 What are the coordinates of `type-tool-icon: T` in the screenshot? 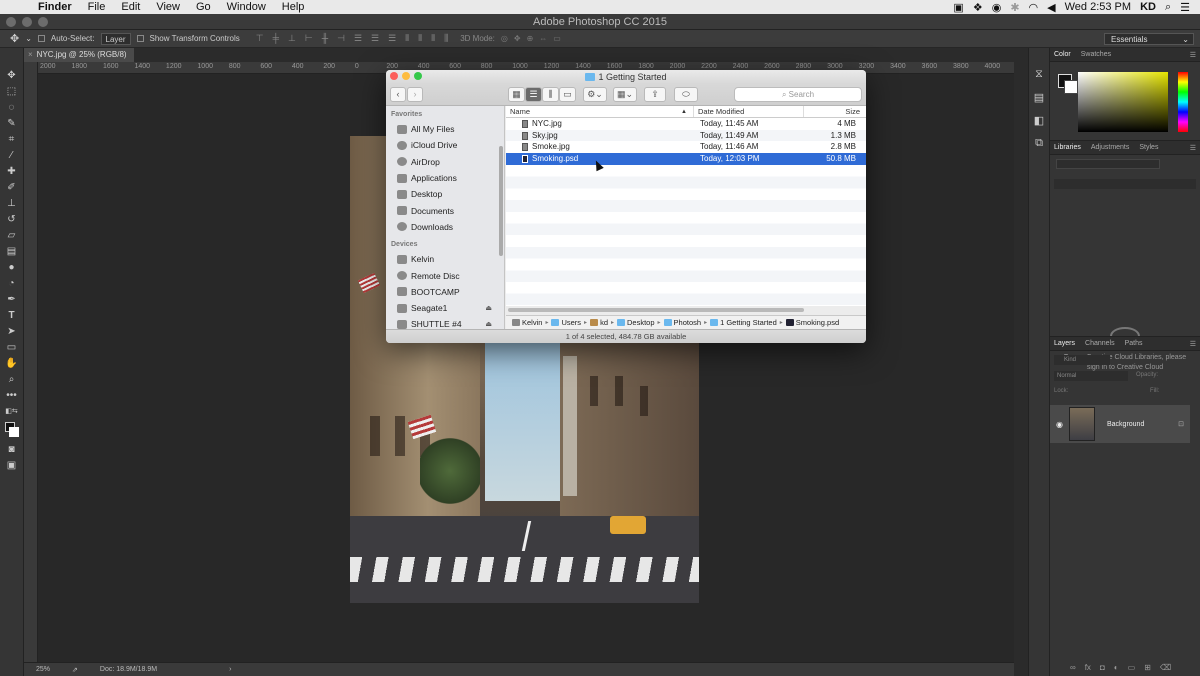 It's located at (12, 316).